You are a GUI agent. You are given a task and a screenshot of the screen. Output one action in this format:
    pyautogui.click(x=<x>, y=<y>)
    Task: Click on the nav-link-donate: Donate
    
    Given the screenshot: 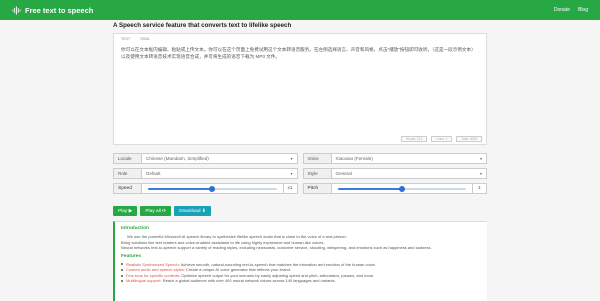 What is the action you would take?
    pyautogui.click(x=562, y=10)
    